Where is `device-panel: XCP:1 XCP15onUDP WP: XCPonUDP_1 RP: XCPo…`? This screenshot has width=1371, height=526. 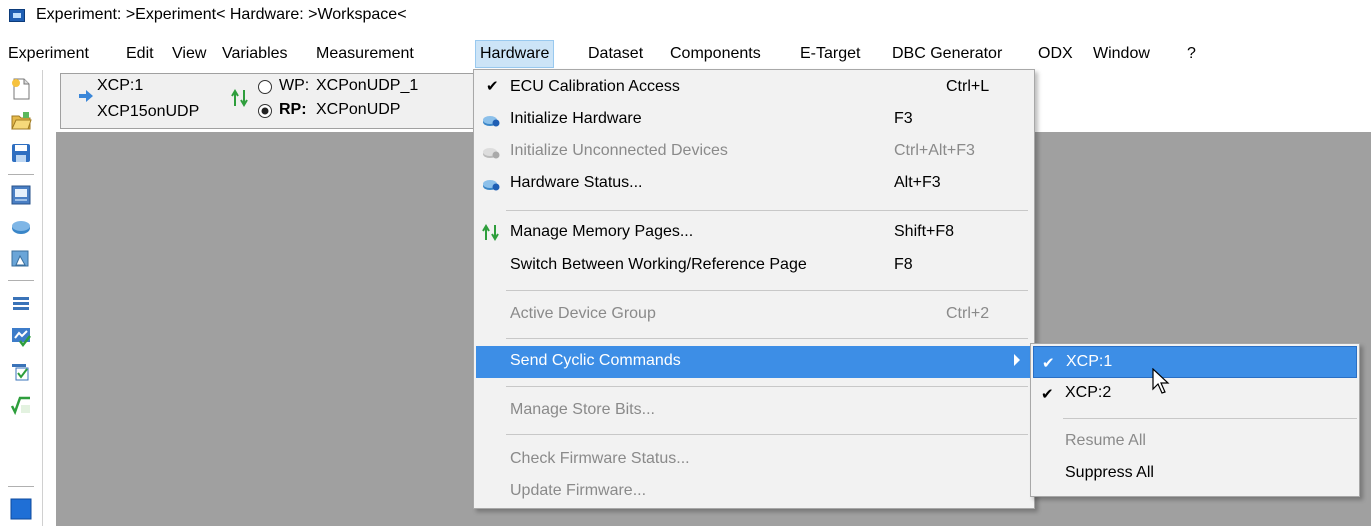 device-panel: XCP:1 XCP15onUDP WP: XCPonUDP_1 RP: XCPo… is located at coordinates (267, 101).